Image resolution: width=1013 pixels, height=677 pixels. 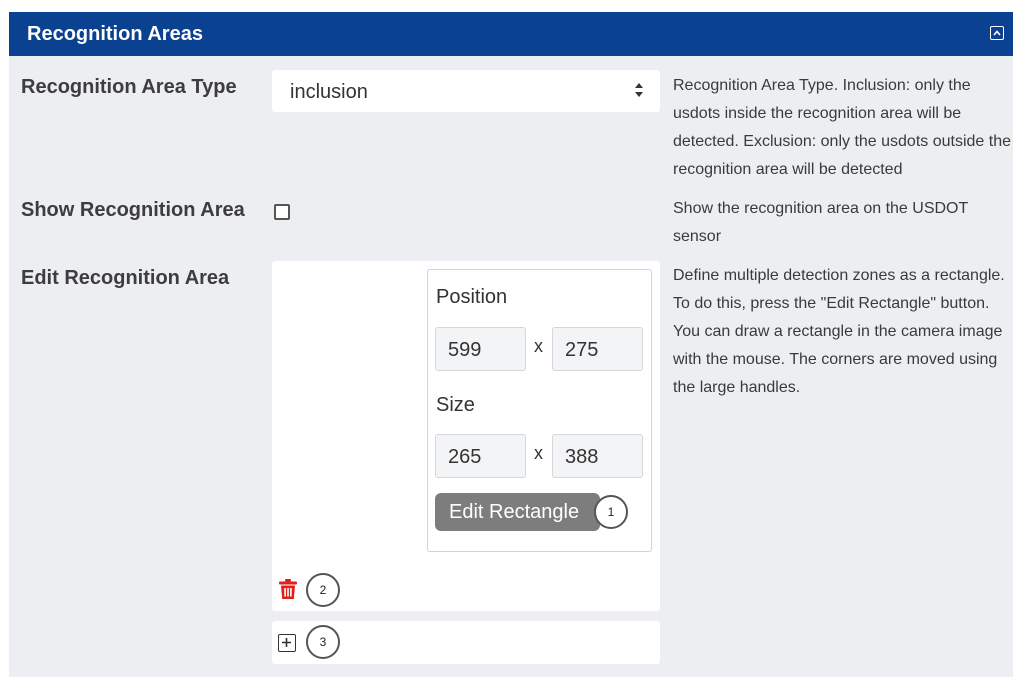 I want to click on edit-recognition-area-label: Edit Recognition Area, so click(x=125, y=278).